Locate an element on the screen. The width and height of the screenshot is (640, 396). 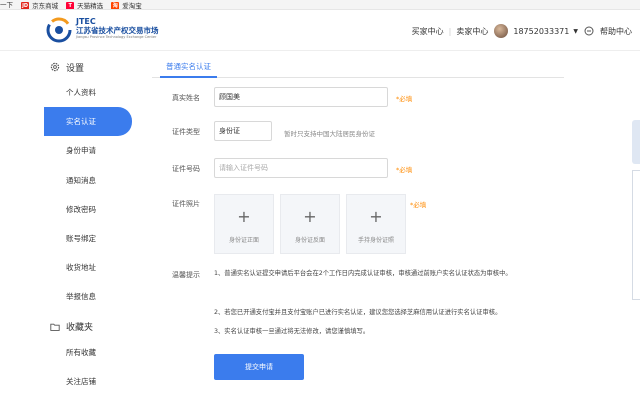
tmall-icon: T is located at coordinates (70, 5).